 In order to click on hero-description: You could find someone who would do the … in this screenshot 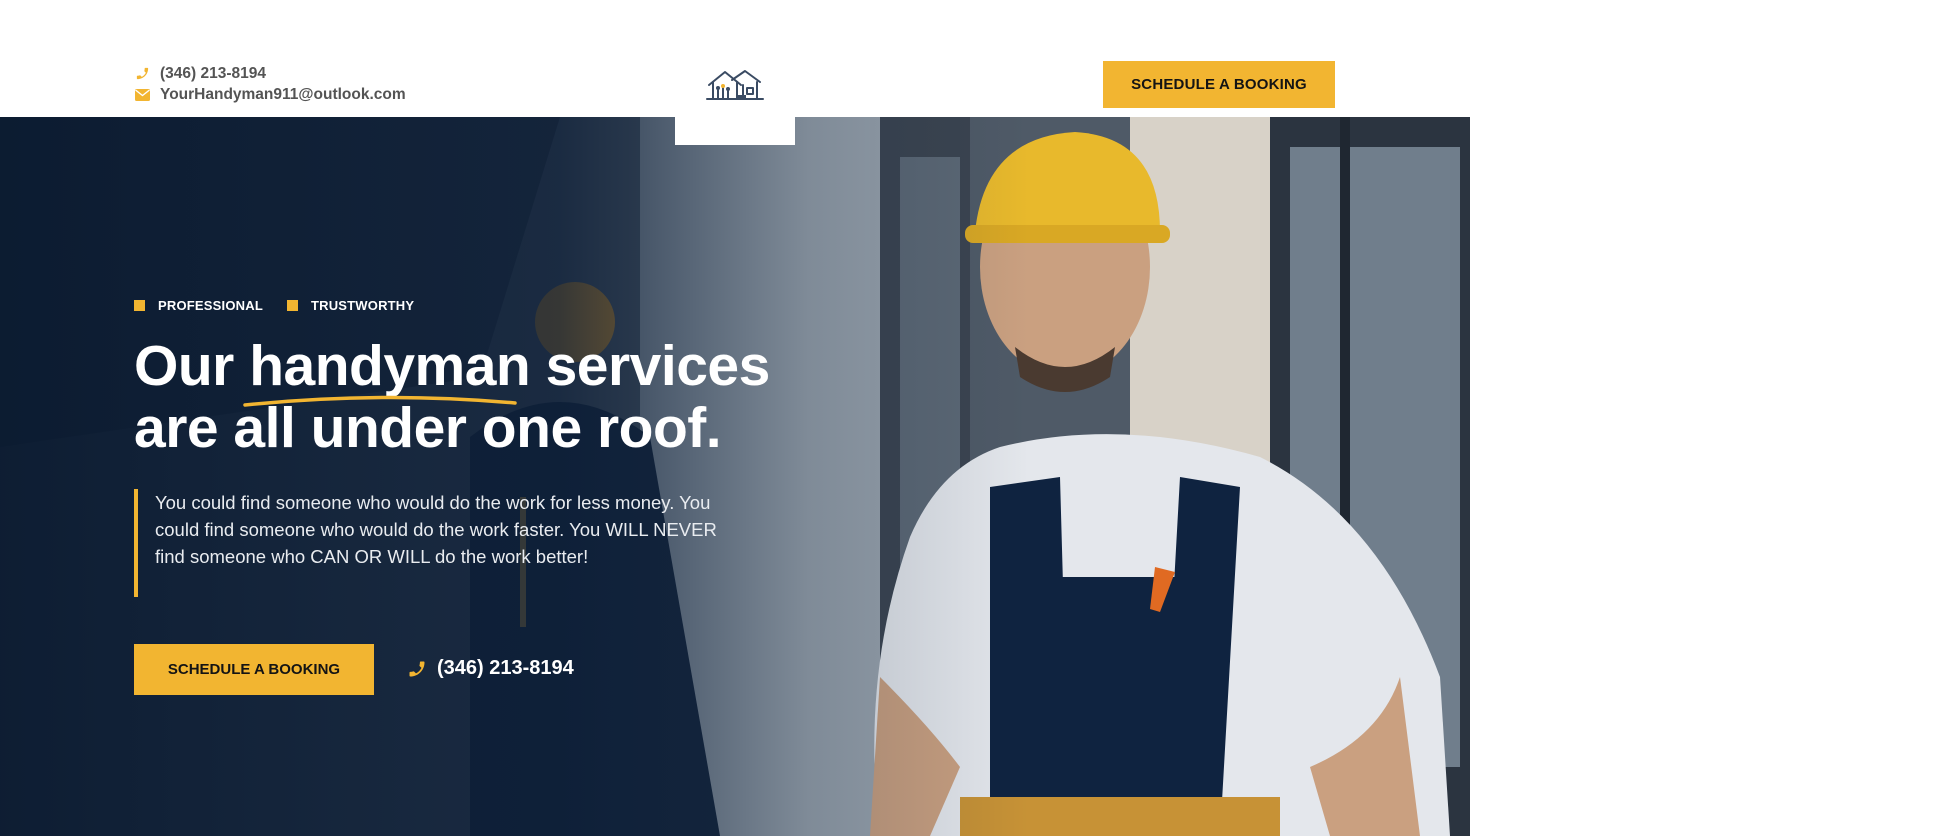, I will do `click(429, 543)`.